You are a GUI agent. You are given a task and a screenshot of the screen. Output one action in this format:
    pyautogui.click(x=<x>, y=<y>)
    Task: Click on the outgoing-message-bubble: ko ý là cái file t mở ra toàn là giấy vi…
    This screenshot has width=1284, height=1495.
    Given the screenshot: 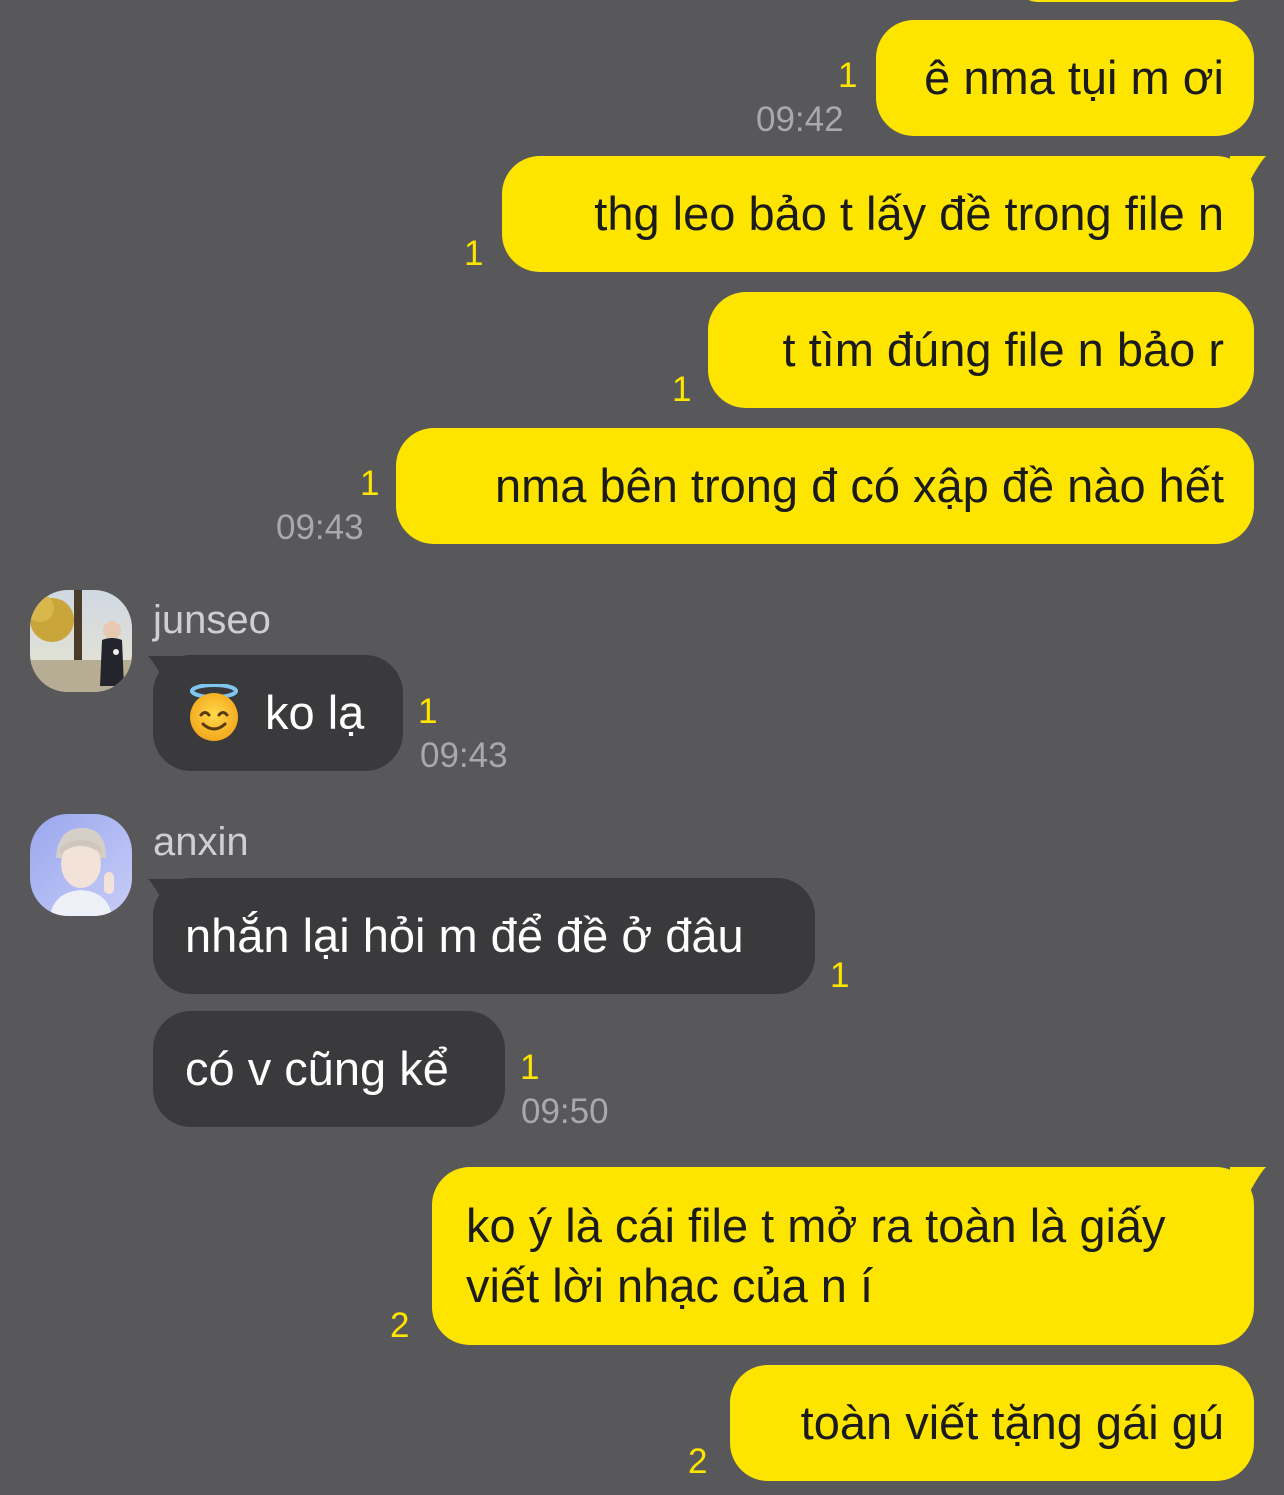 What is the action you would take?
    pyautogui.click(x=843, y=1256)
    